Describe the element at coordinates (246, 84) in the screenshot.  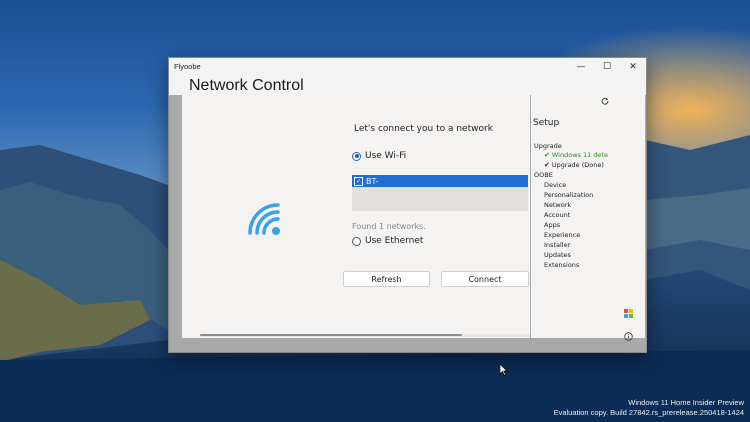
I see `page-title: Network Control` at that location.